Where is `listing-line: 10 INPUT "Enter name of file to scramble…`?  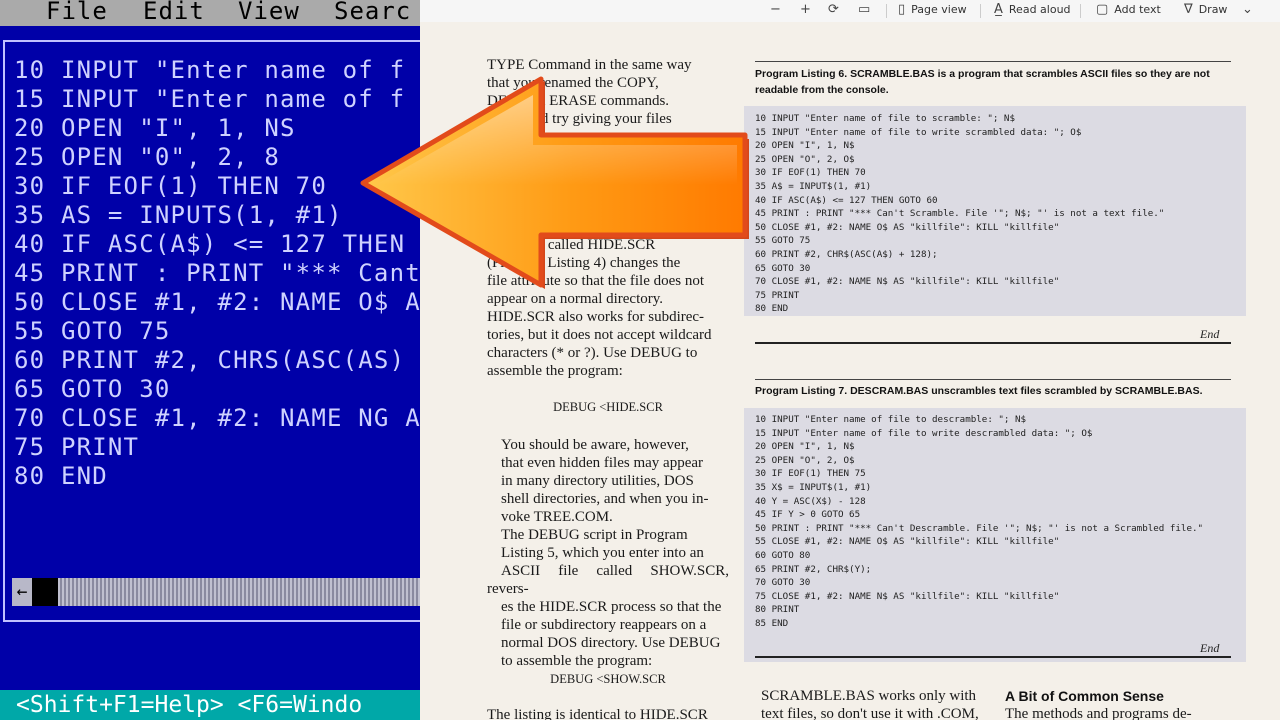
listing-line: 10 INPUT "Enter name of file to scramble… is located at coordinates (885, 118).